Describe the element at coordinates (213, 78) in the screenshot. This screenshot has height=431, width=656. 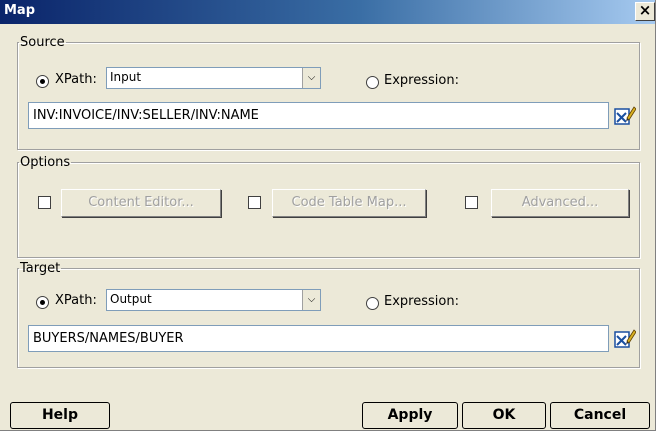
I see `source-xpath-combo: Input ⌵` at that location.